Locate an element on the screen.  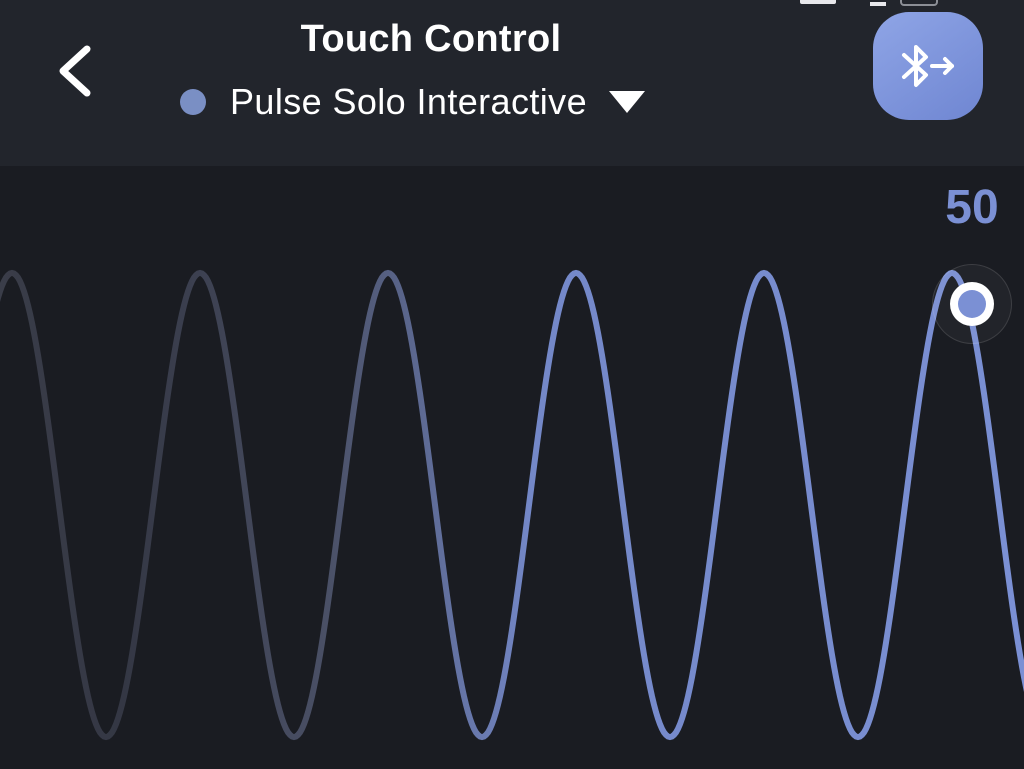
back-button is located at coordinates (75, 71).